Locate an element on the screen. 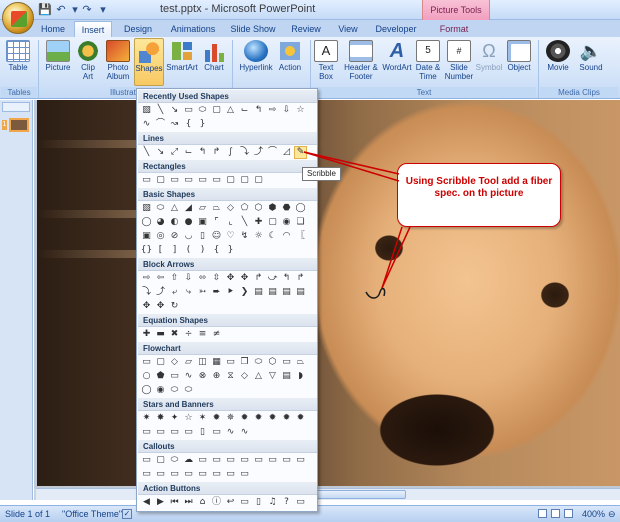  up-down-arrow-shape-icon: ⇳ is located at coordinates (216, 278).